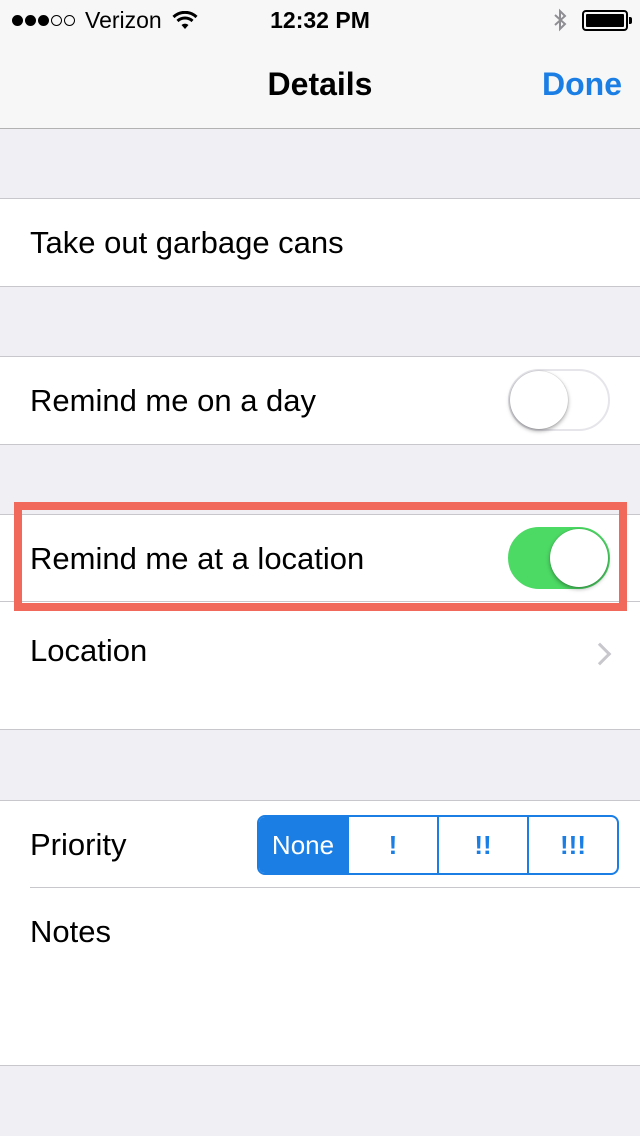  Describe the element at coordinates (320, 84) in the screenshot. I see `navigation-bar: Details Done` at that location.